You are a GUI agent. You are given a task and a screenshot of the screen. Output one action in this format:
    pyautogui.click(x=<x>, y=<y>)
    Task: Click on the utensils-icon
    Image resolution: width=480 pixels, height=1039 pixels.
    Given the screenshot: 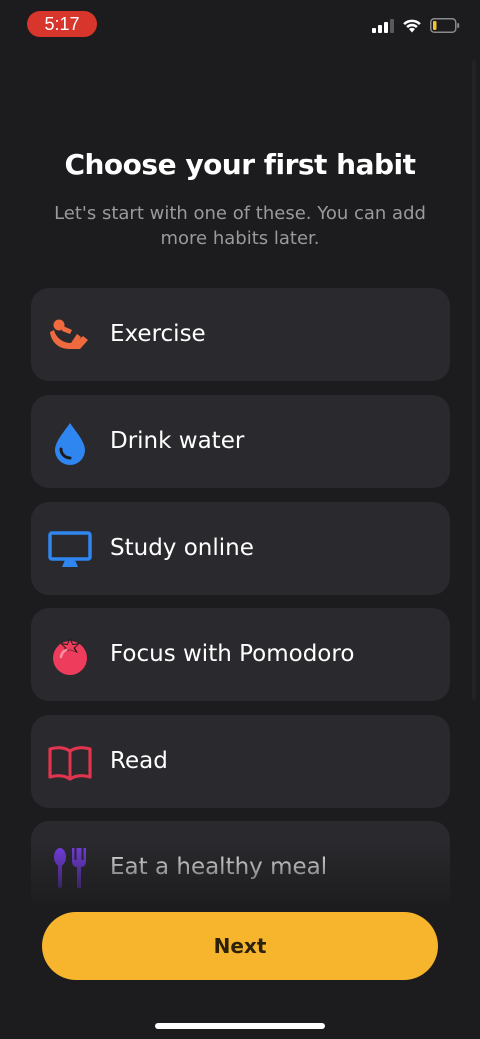 What is the action you would take?
    pyautogui.click(x=70, y=868)
    